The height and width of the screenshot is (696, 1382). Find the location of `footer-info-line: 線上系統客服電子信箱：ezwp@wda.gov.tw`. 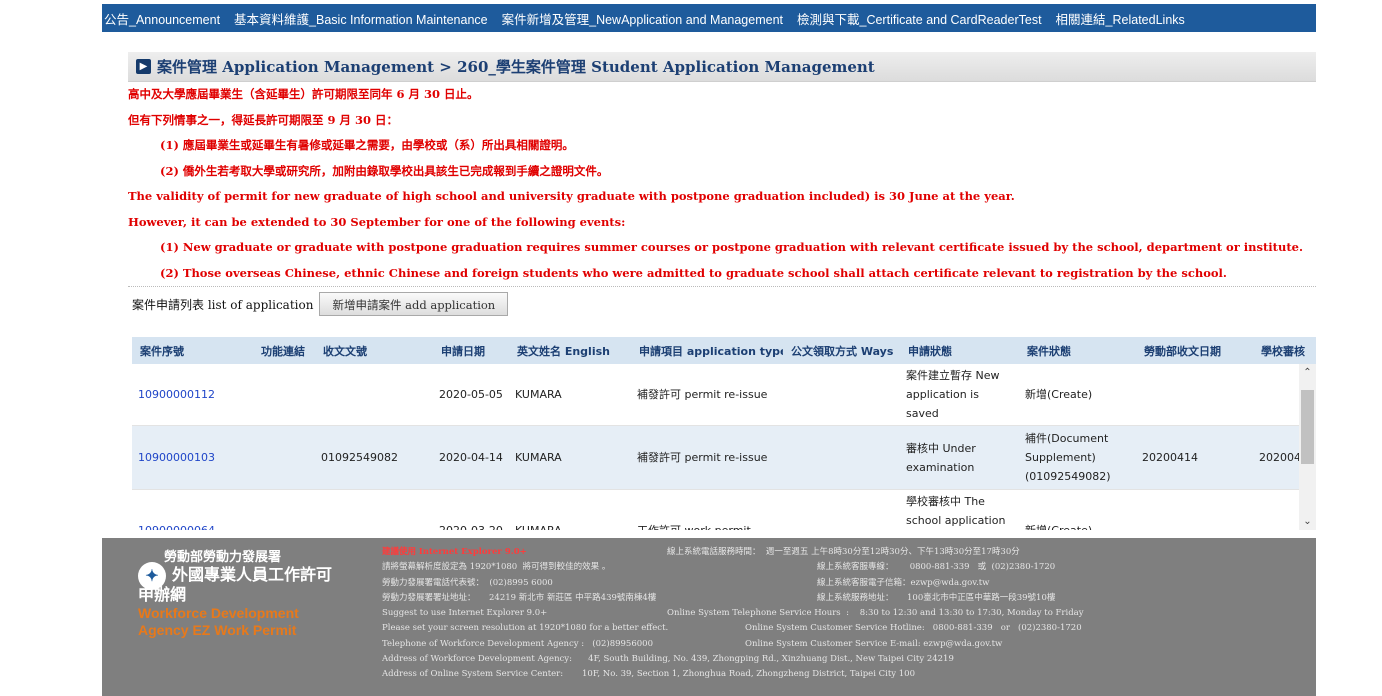

footer-info-line: 線上系統客服電子信箱：ezwp@wda.gov.tw is located at coordinates (903, 582).